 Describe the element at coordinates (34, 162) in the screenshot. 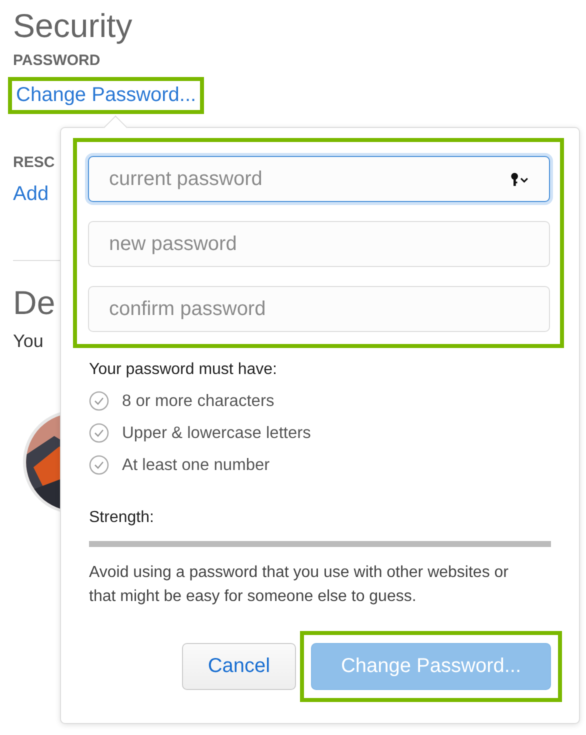

I see `section-heading: RESC` at that location.